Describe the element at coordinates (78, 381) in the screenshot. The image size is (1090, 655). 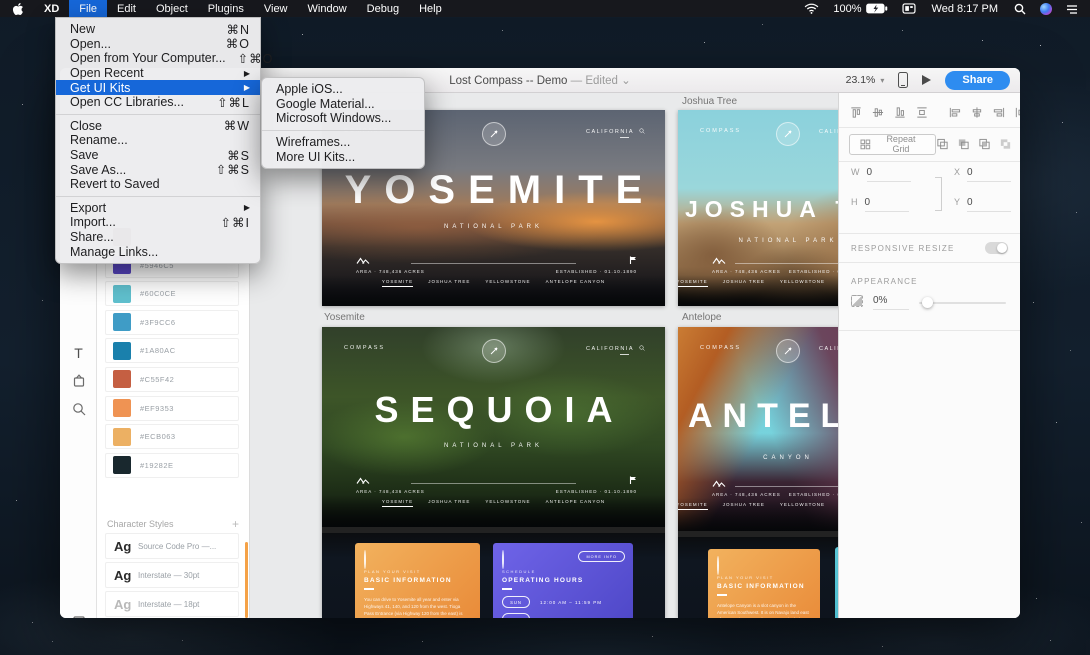
I see `artboard-tool` at that location.